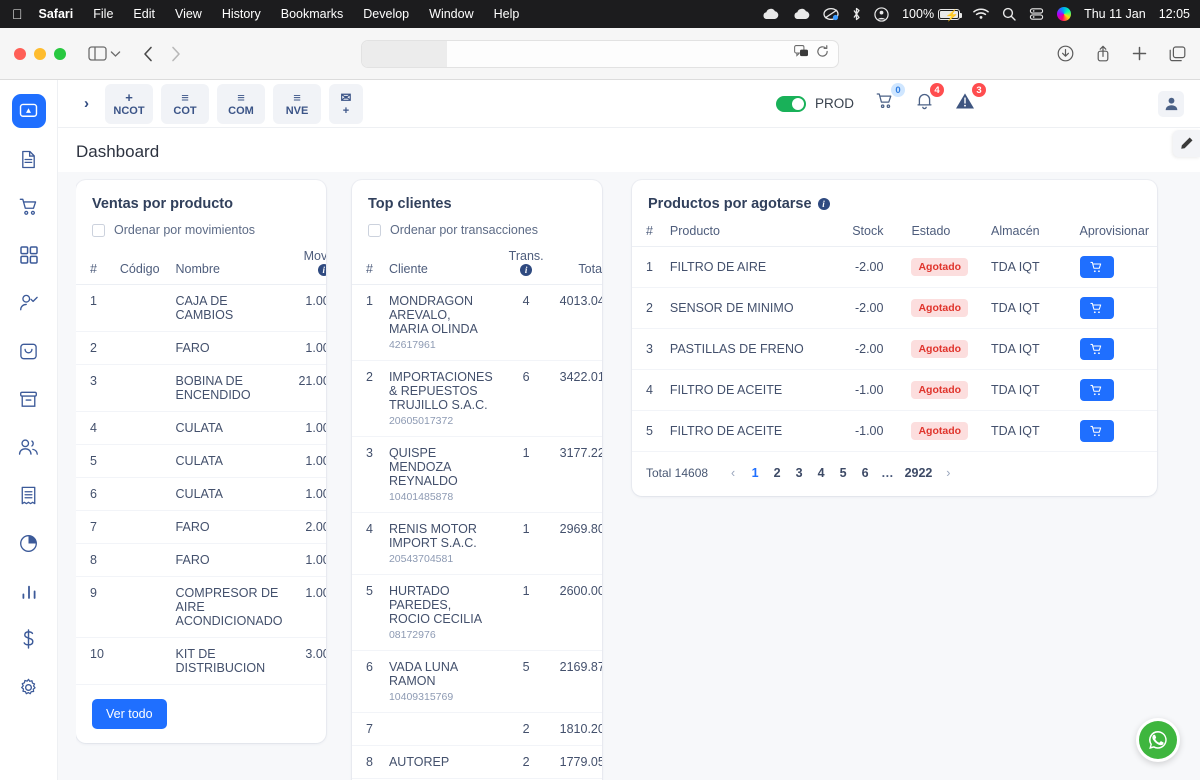 This screenshot has height=780, width=1200. Describe the element at coordinates (507, 14) in the screenshot. I see `menu-item-help: Help` at that location.